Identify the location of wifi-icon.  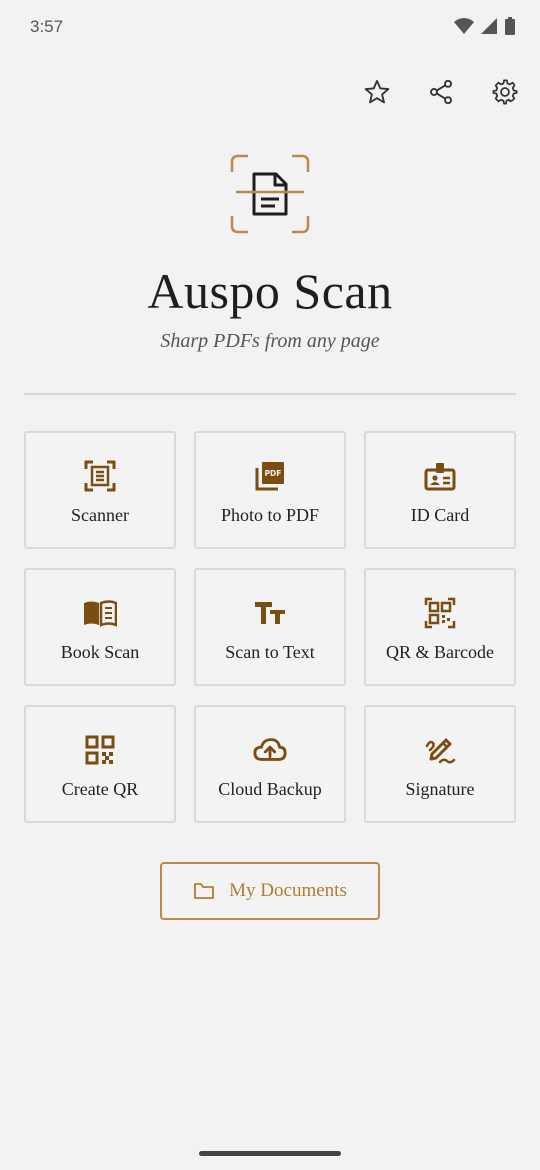
(464, 26).